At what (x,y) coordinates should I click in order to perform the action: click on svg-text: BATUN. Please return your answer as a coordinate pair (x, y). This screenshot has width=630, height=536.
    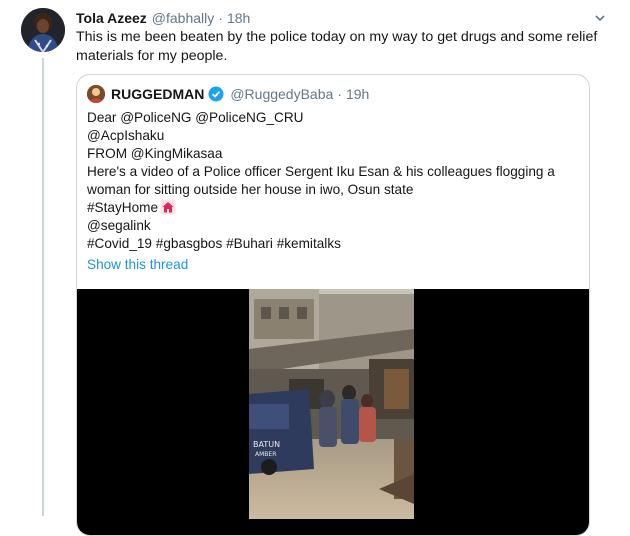
    Looking at the image, I should click on (266, 444).